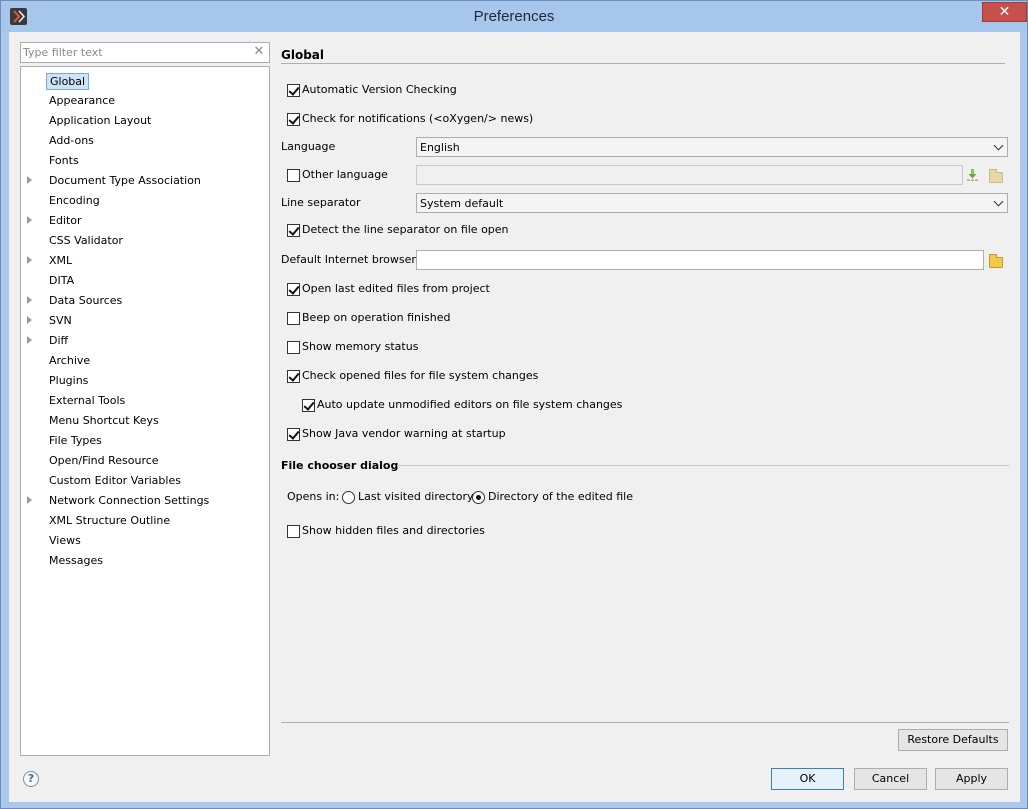  Describe the element at coordinates (145, 341) in the screenshot. I see `tree-item-diff: Diff` at that location.